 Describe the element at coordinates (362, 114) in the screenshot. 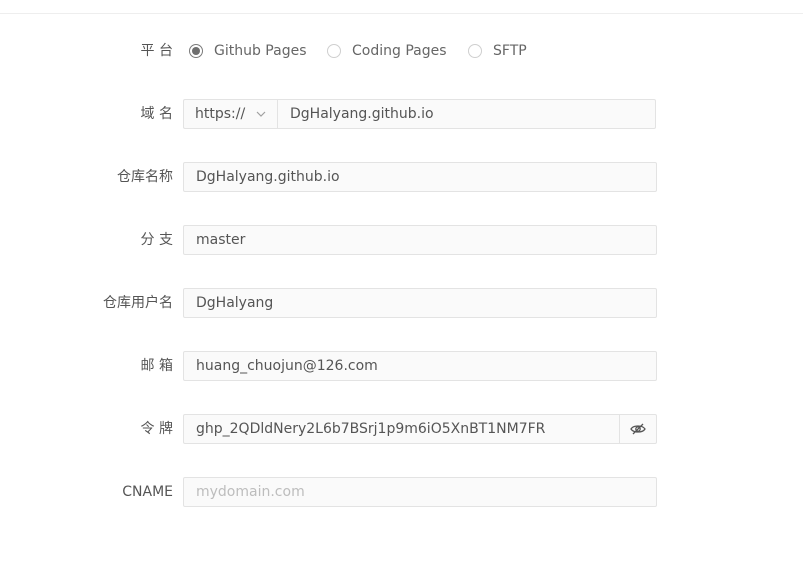

I see `domain-value: DgHalyang.github.io` at that location.